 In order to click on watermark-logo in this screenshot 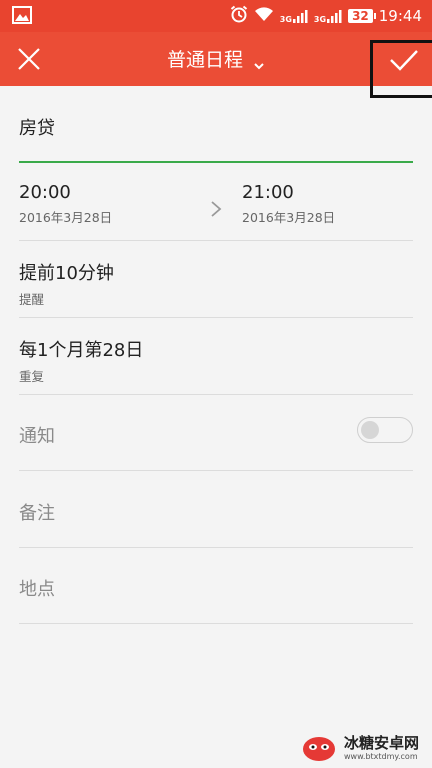, I will do `click(319, 748)`.